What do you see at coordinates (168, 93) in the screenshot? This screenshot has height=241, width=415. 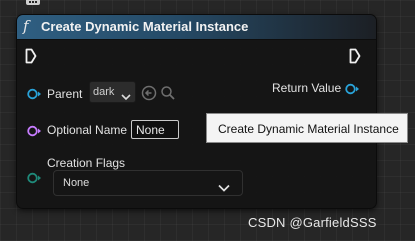 I see `browse-magnifier-icon` at bounding box center [168, 93].